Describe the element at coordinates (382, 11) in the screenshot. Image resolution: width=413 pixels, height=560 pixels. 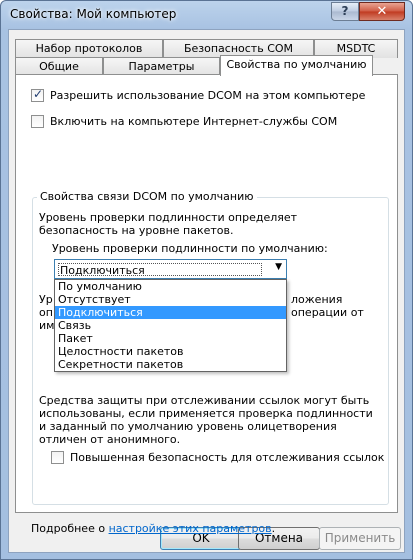
I see `close-button: ✕` at that location.